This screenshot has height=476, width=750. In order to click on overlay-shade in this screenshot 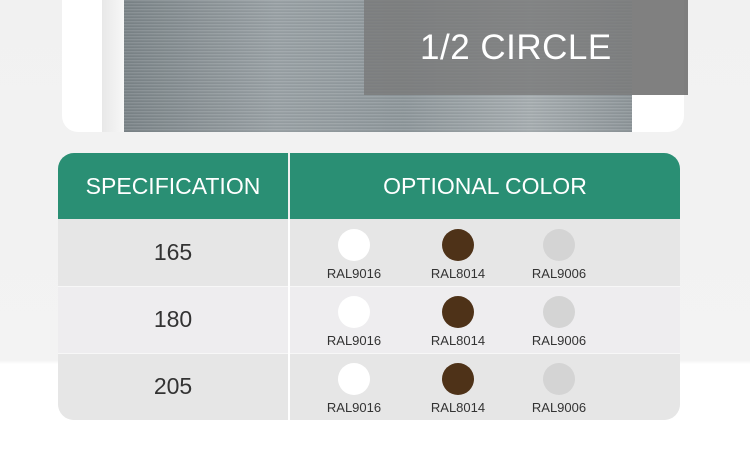, I will do `click(660, 47)`.